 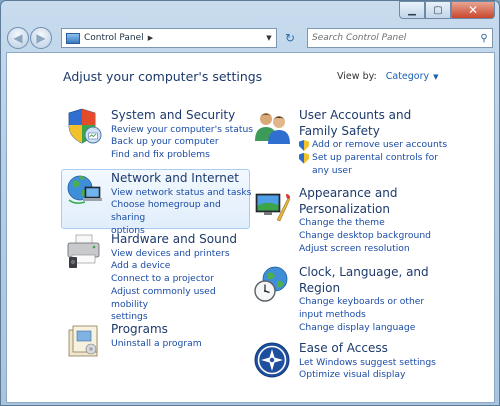 I want to click on category-title-clock-language: Clock, Language, and, so click(x=364, y=273).